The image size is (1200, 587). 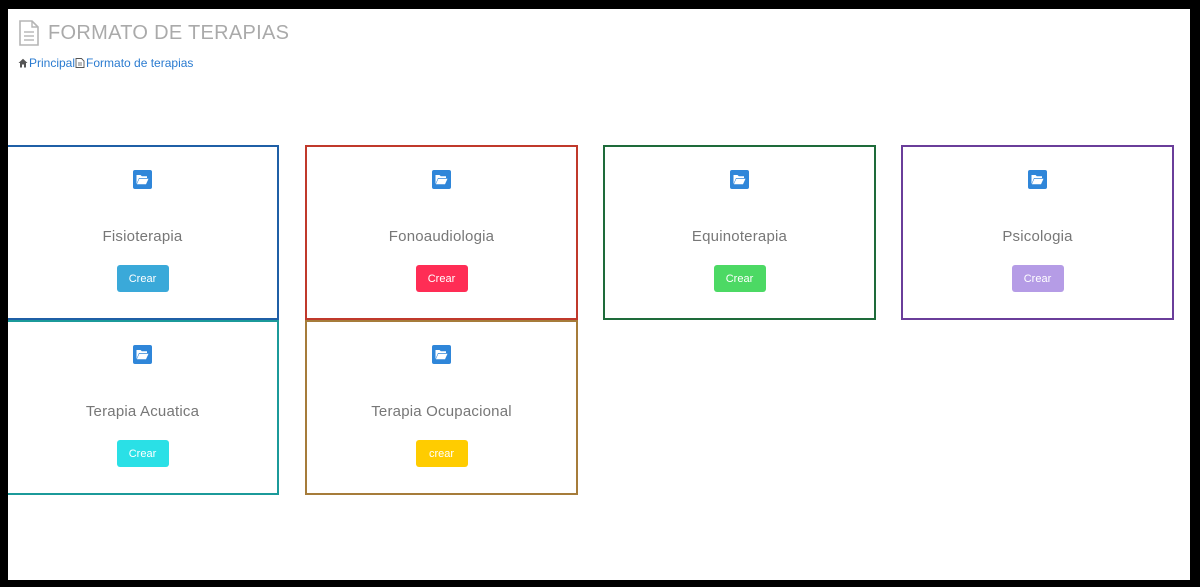 What do you see at coordinates (140, 63) in the screenshot?
I see `breadcrumb-label: Formato de terapias` at bounding box center [140, 63].